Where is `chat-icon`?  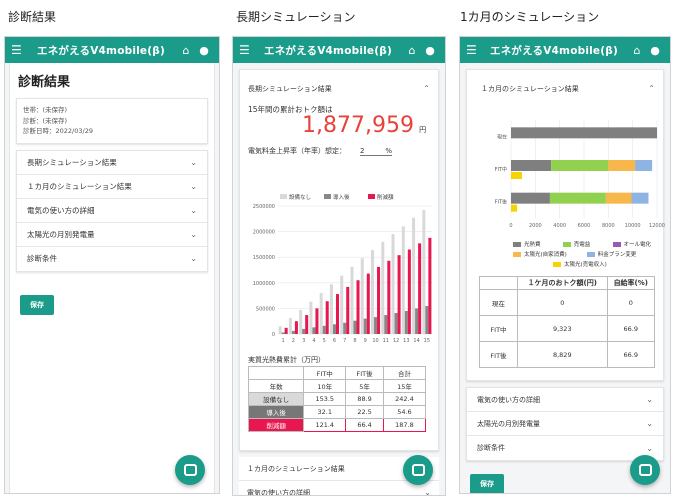
chat-icon is located at coordinates (190, 470).